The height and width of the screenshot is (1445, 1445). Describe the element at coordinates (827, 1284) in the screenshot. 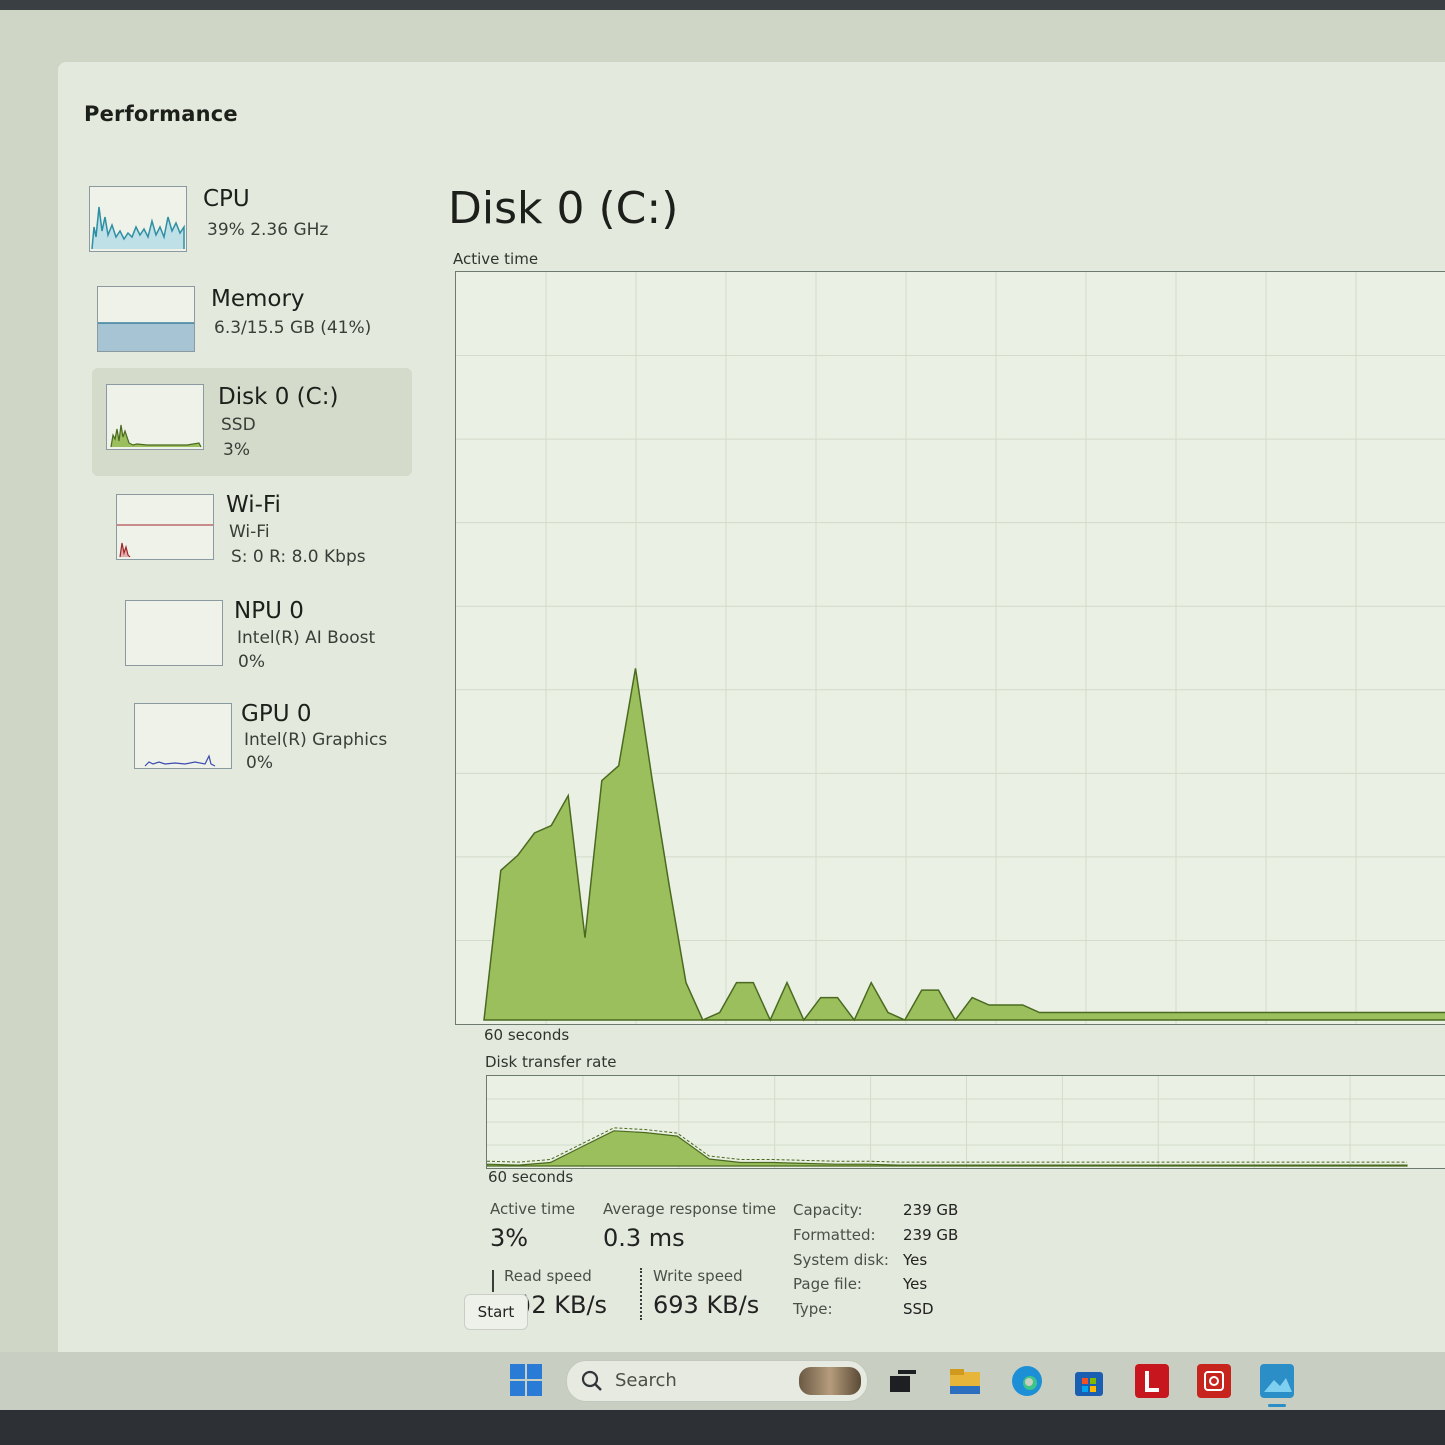

I see `page-file-label: Page file:` at that location.